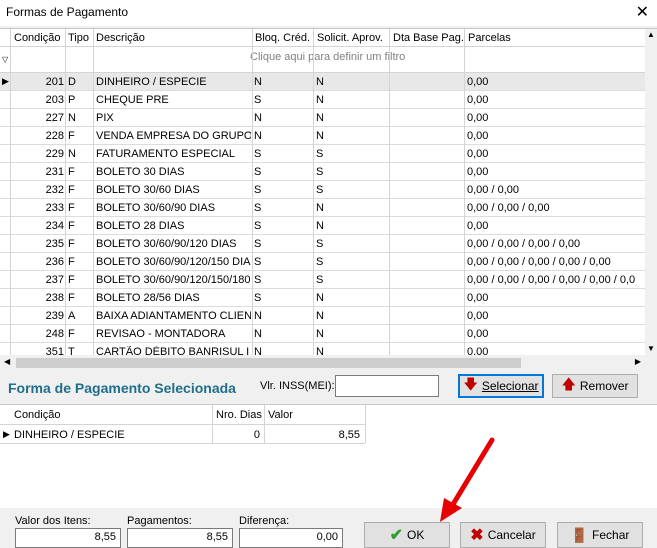  Describe the element at coordinates (638, 361) in the screenshot. I see `scroll-right-icon: ▶` at that location.